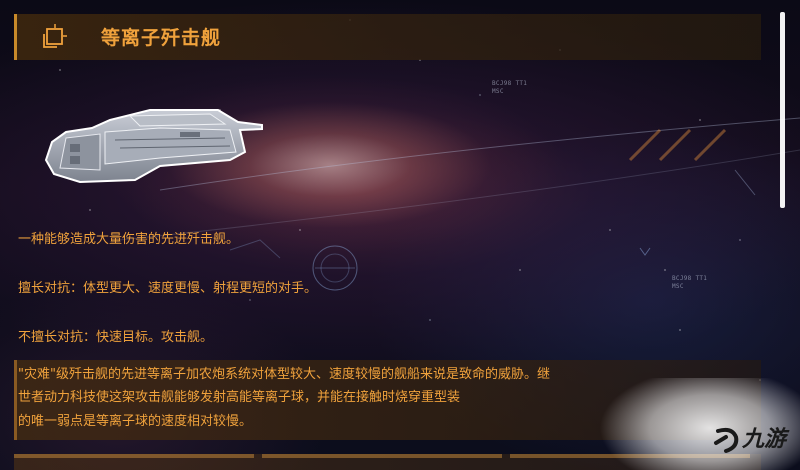  Describe the element at coordinates (129, 239) in the screenshot. I see `ship-summary: 一种能够造成大量伤害的先进歼击舰。` at that location.